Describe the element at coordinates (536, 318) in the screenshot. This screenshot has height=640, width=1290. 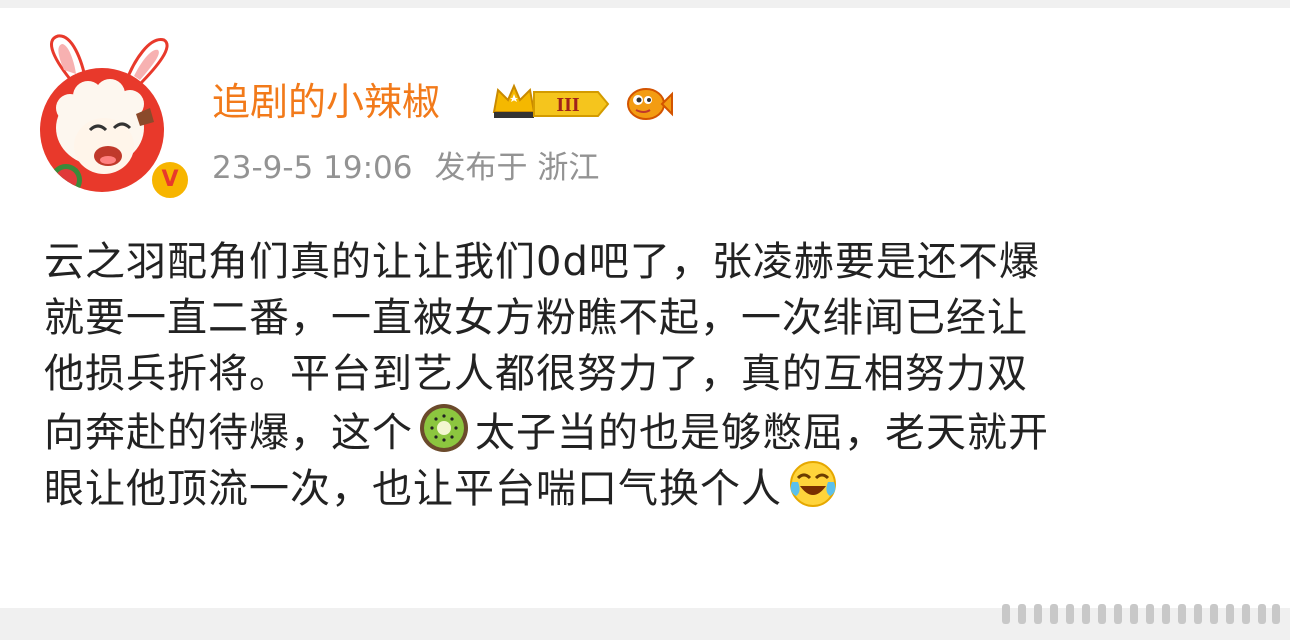
I see `content-text: 就要一直二番，一直被女方粉瞧不起，一次绯闻已经让` at that location.